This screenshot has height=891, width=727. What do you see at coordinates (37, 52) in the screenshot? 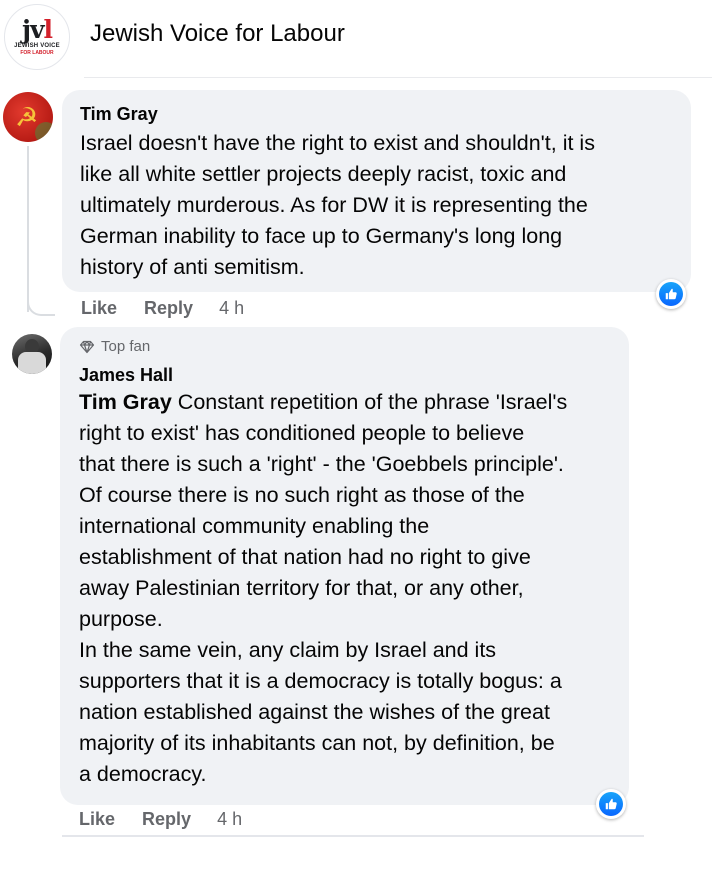
I see `logo-line-2: FOR LABOUR` at bounding box center [37, 52].